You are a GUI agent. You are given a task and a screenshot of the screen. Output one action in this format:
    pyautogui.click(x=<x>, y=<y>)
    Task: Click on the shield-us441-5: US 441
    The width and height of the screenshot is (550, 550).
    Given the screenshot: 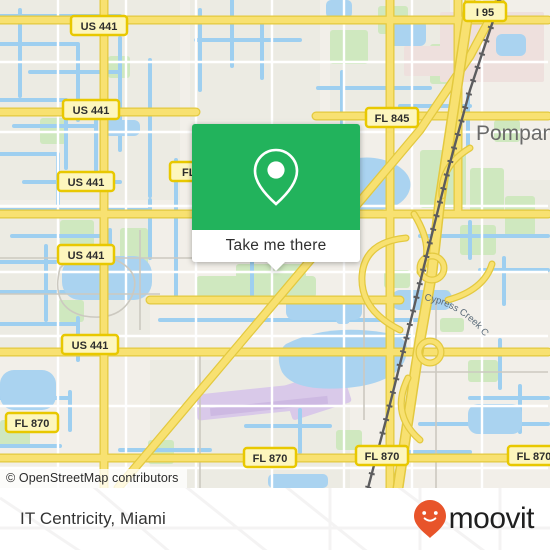 What is the action you would take?
    pyautogui.click(x=90, y=344)
    